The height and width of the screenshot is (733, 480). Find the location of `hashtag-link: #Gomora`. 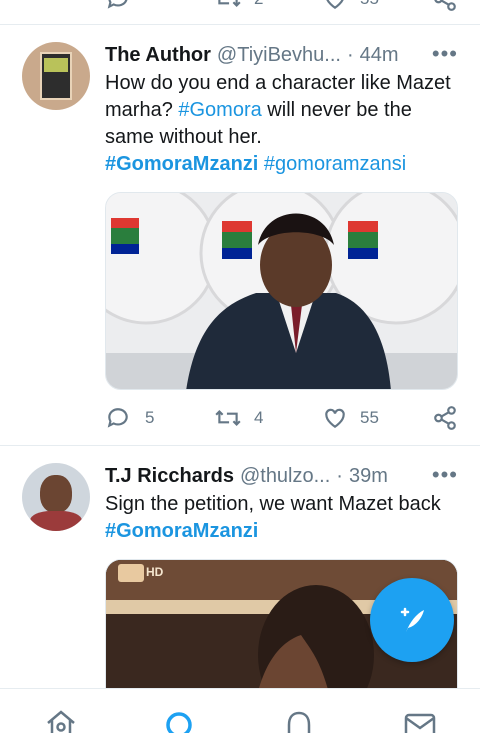

hashtag-link: #Gomora is located at coordinates (219, 110).